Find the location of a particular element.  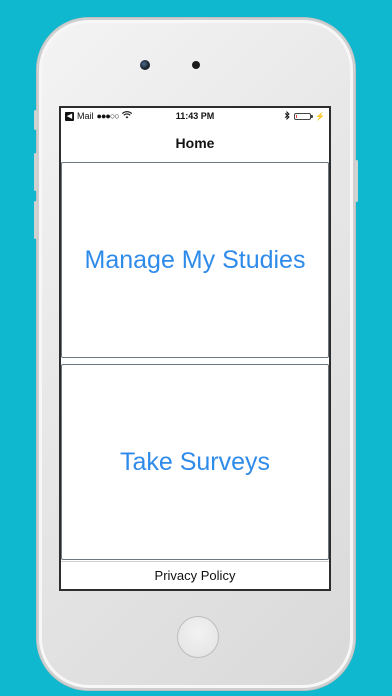

volume-up-button is located at coordinates (35, 172).